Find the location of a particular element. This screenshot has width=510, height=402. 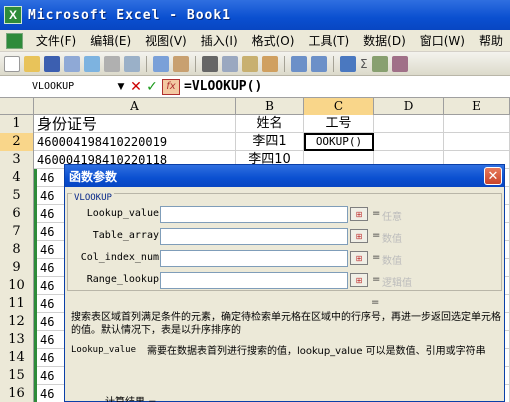

print-icon is located at coordinates (112, 63).